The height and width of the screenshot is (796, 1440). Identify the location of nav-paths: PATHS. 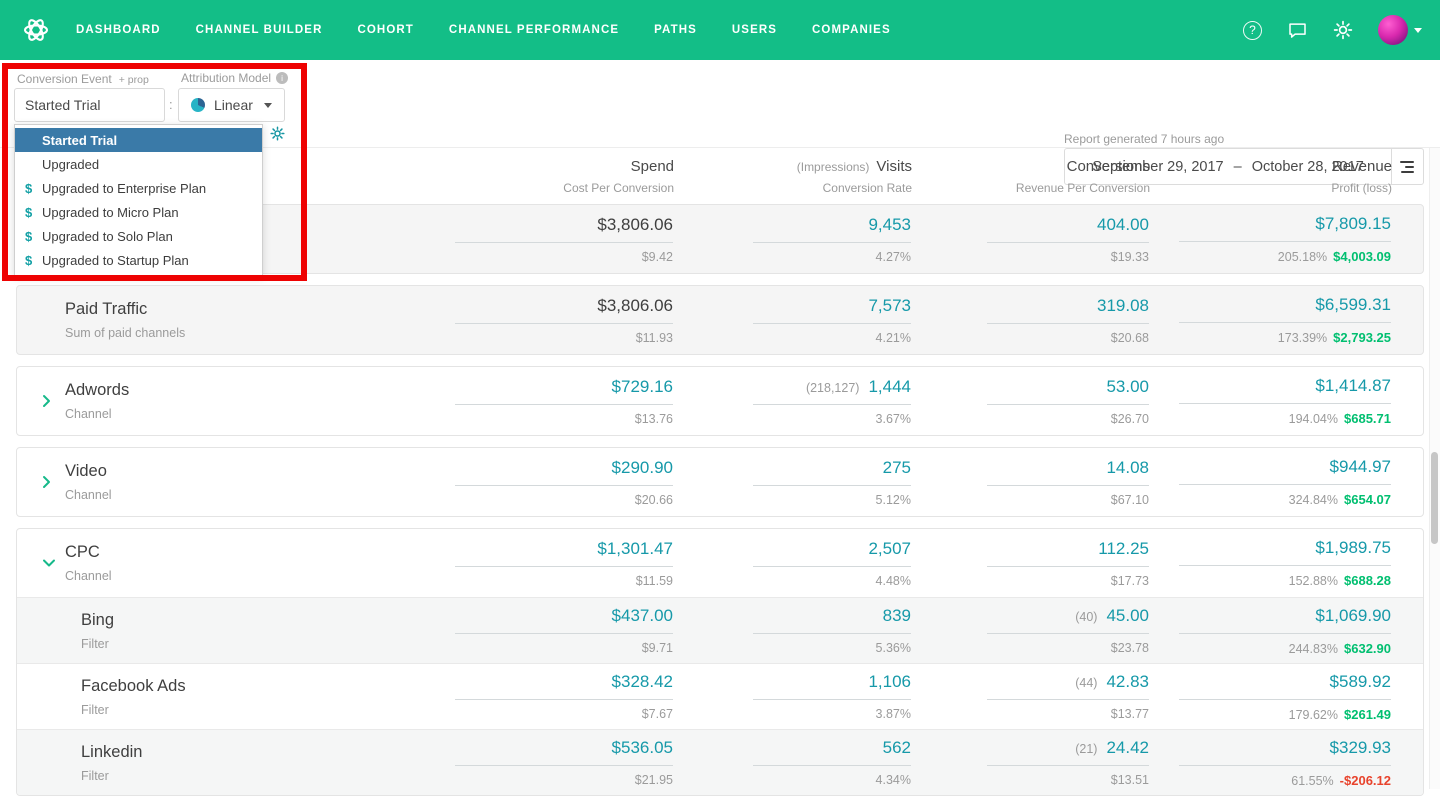
(675, 30).